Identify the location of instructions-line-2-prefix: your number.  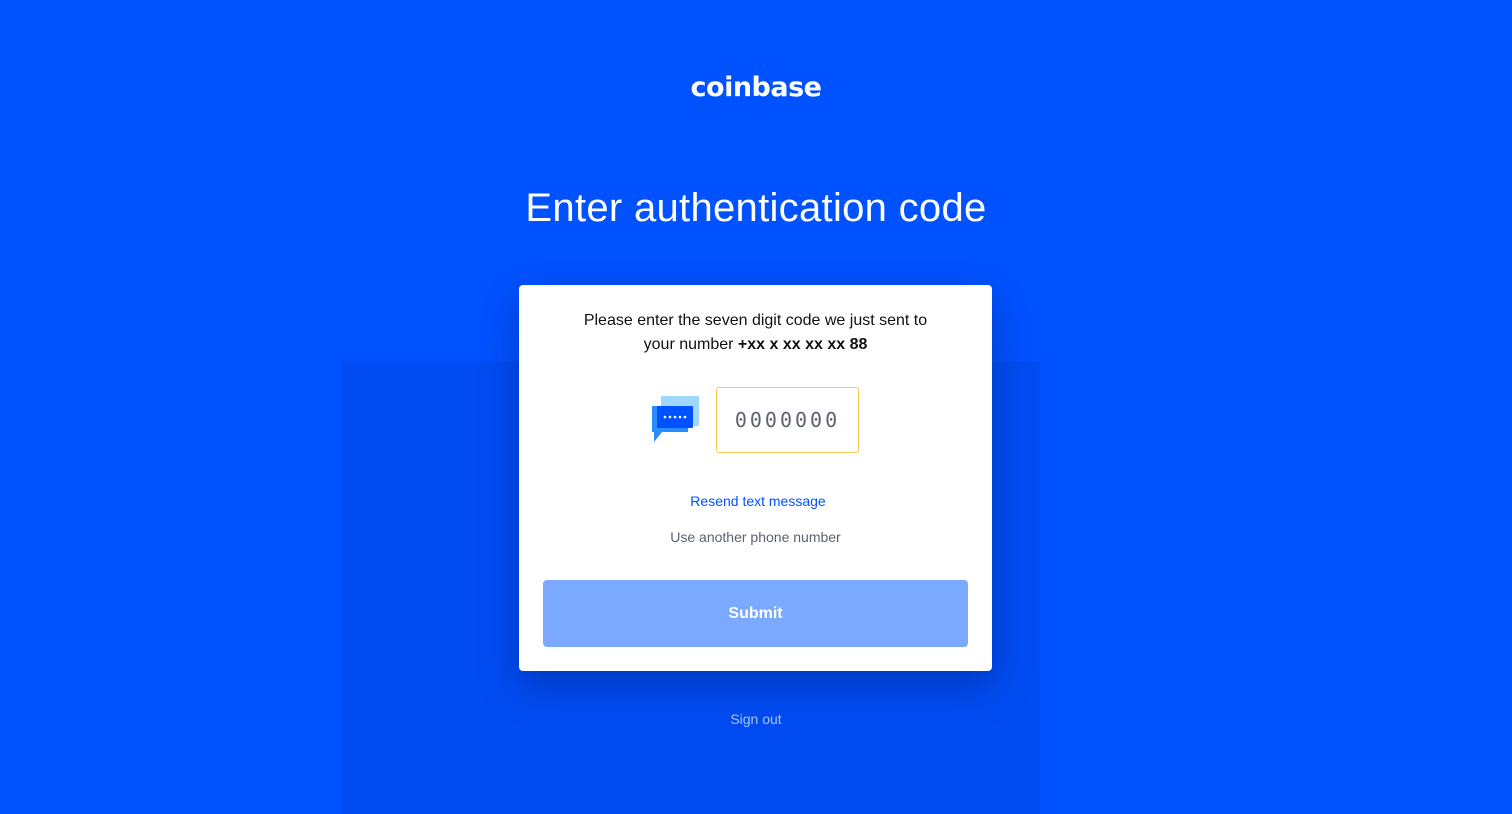
(690, 344).